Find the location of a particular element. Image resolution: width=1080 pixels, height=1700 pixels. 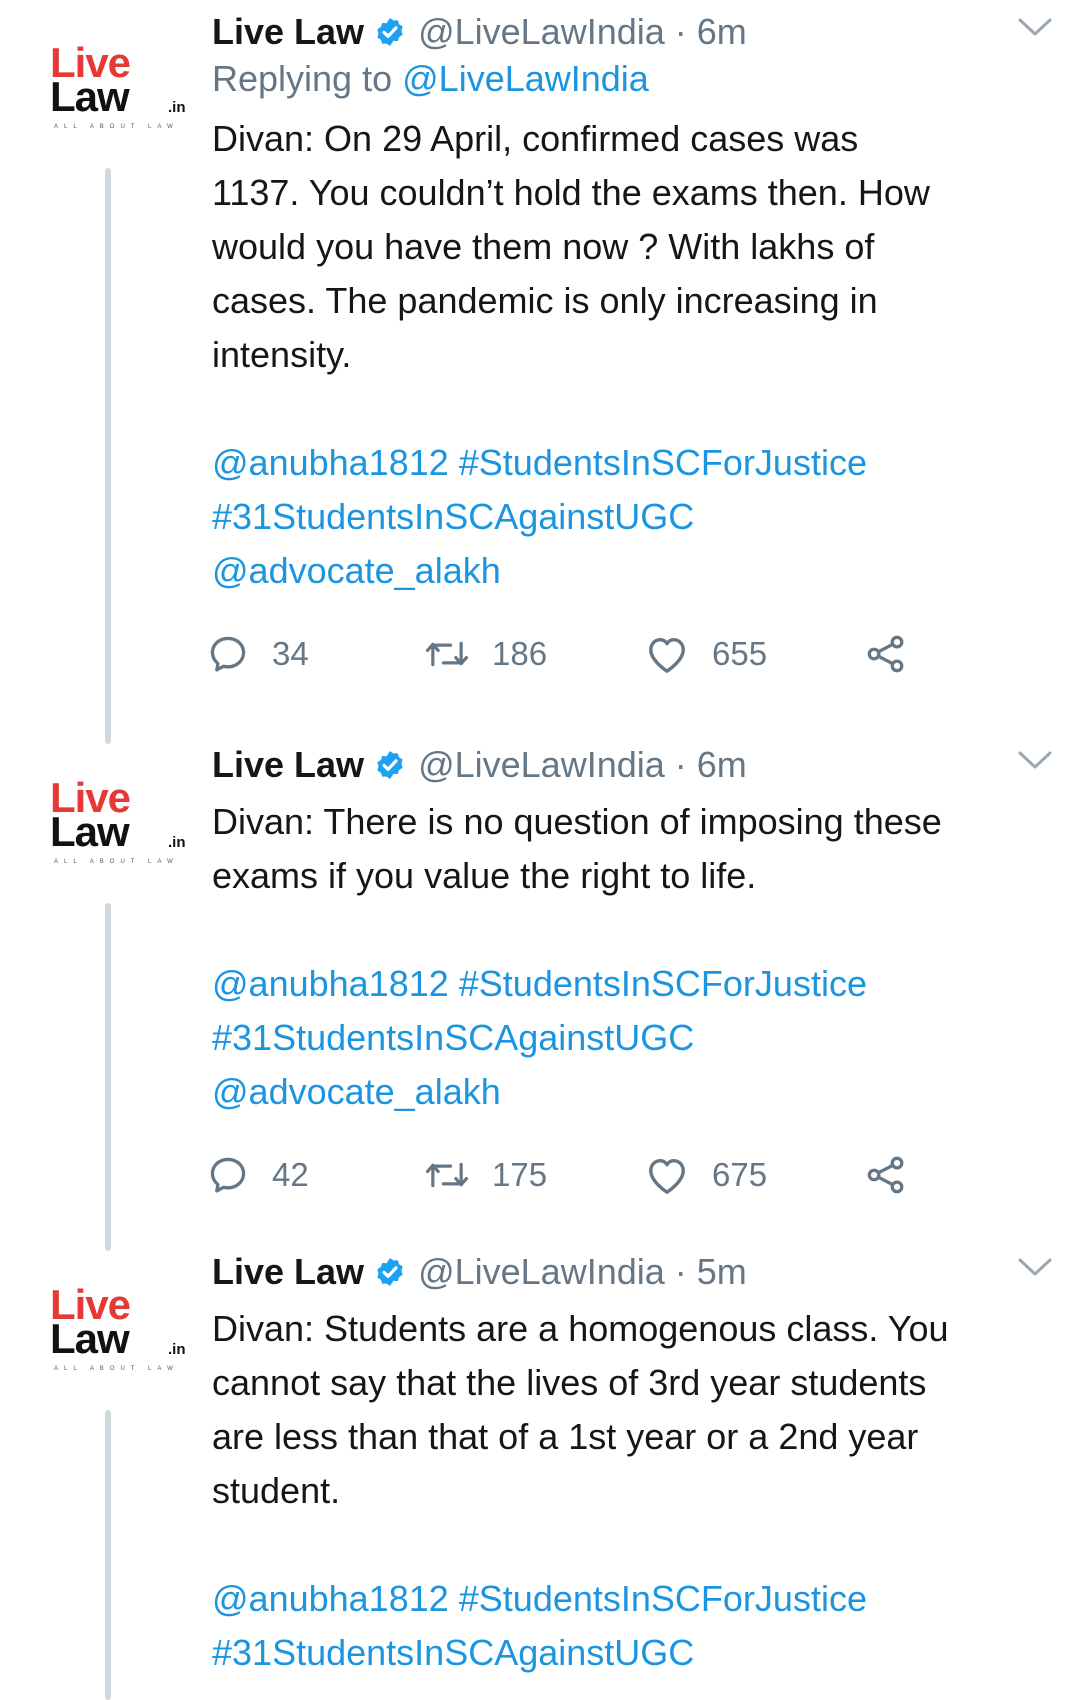

tweet-header: Live Law @LiveLawIndia · 5m is located at coordinates (632, 1272).